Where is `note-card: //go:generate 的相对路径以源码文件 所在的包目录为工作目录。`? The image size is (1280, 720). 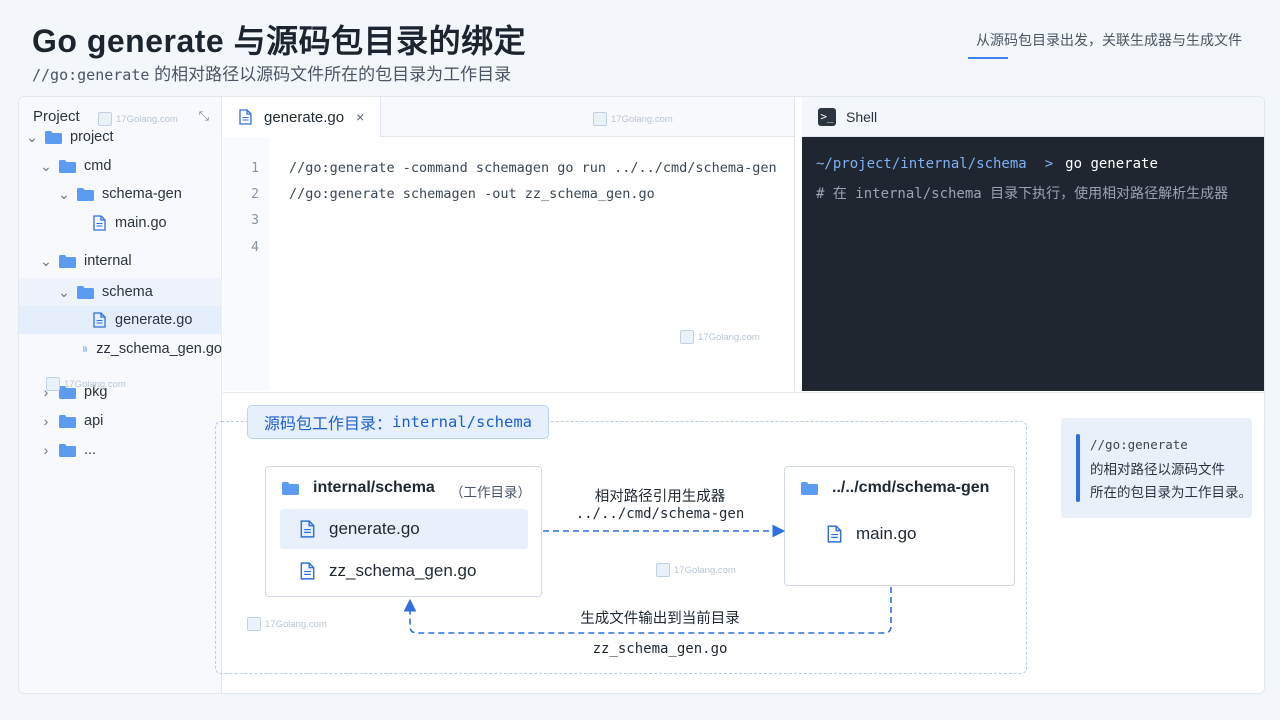 note-card: //go:generate 的相对路径以源码文件 所在的包目录为工作目录。 is located at coordinates (1156, 468).